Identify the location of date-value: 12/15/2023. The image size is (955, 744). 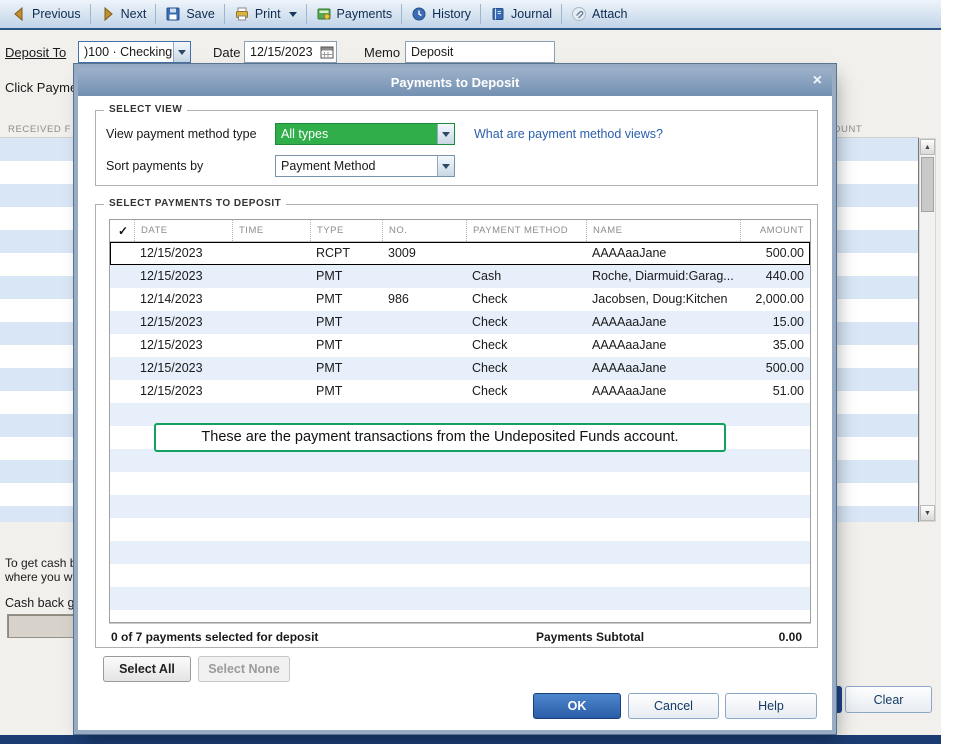
(281, 52).